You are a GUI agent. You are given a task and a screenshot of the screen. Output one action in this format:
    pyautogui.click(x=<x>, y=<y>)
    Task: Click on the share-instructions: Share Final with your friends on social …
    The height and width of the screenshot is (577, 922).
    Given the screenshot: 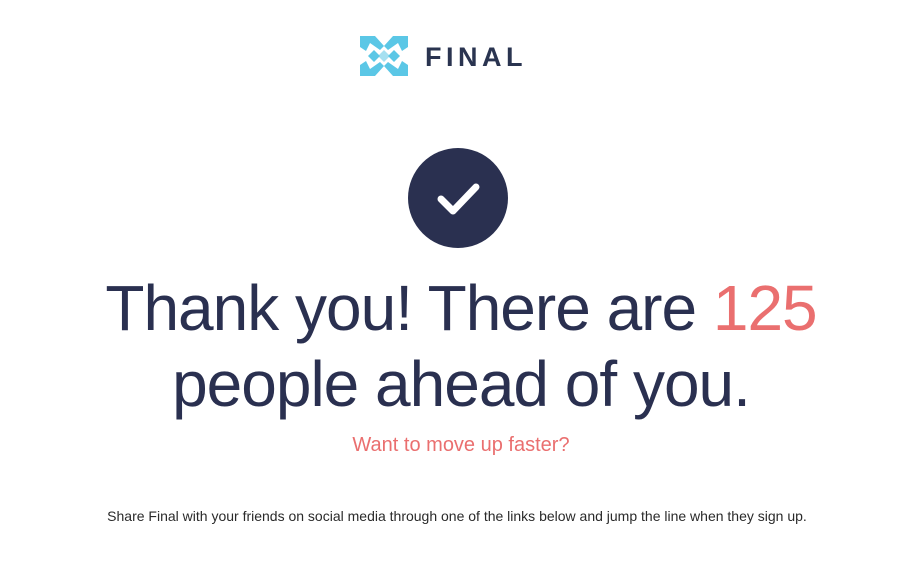 What is the action you would take?
    pyautogui.click(x=457, y=516)
    